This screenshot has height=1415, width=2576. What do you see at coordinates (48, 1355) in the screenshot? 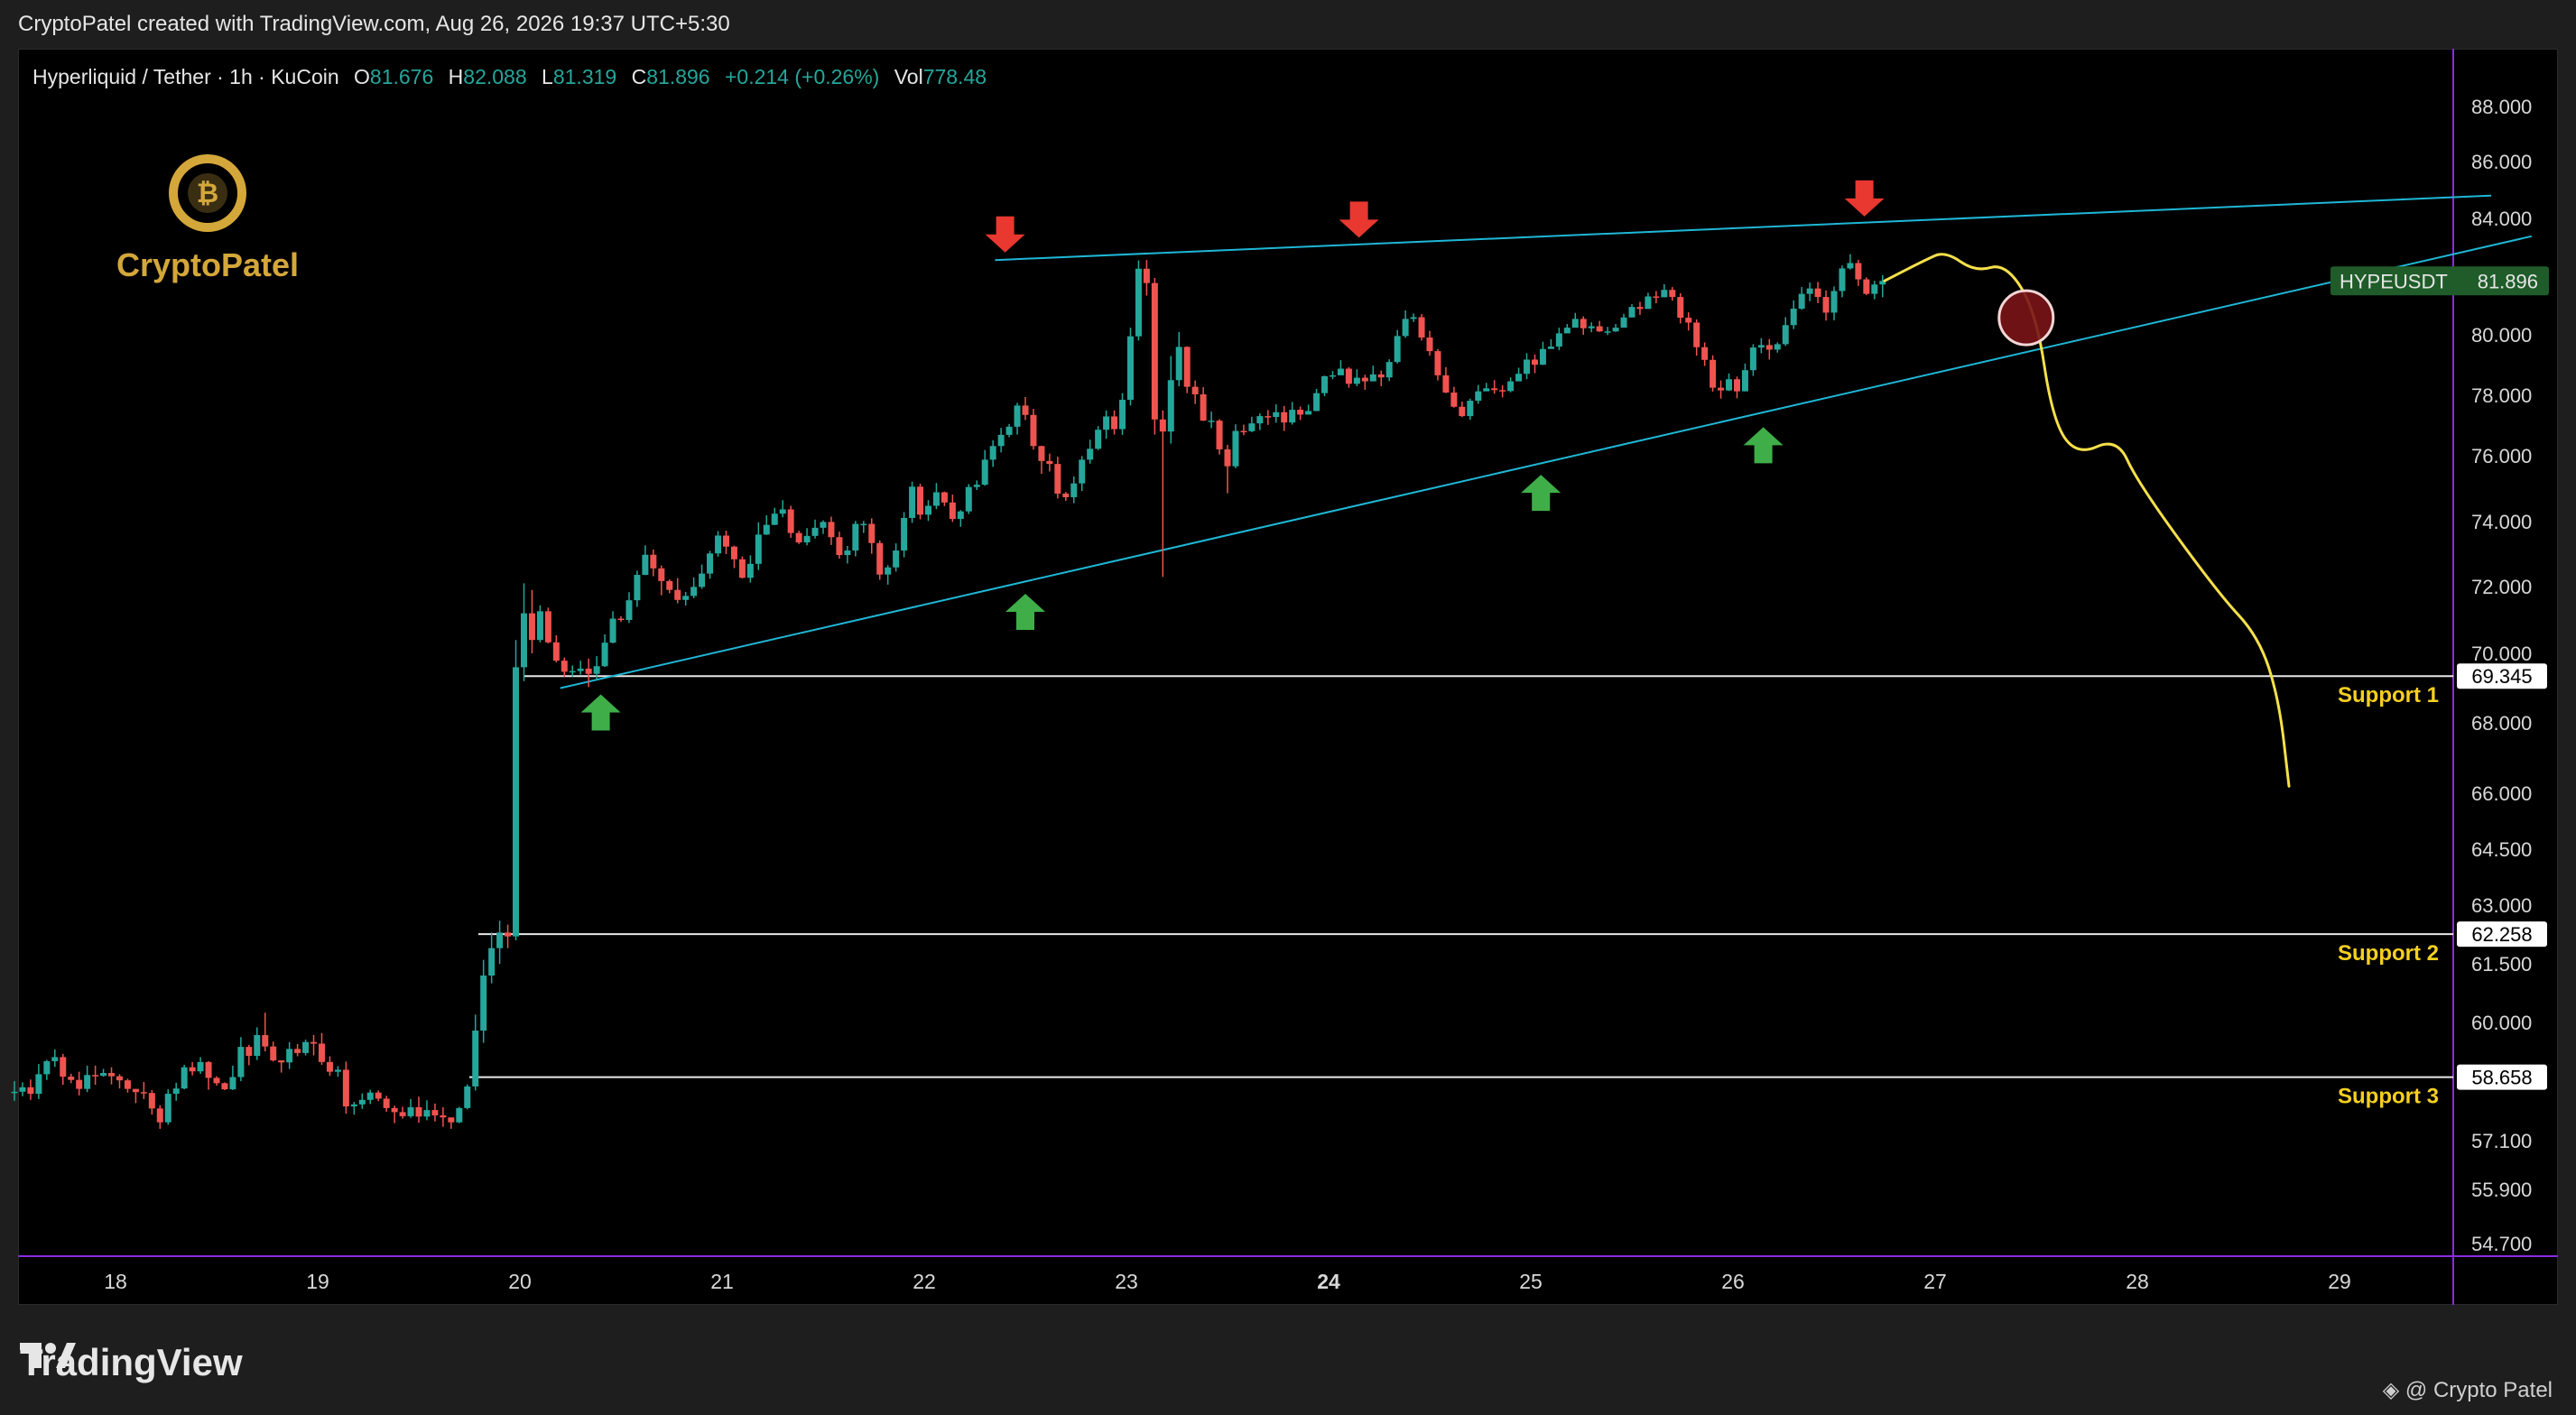
I see `tradingview-icon` at bounding box center [48, 1355].